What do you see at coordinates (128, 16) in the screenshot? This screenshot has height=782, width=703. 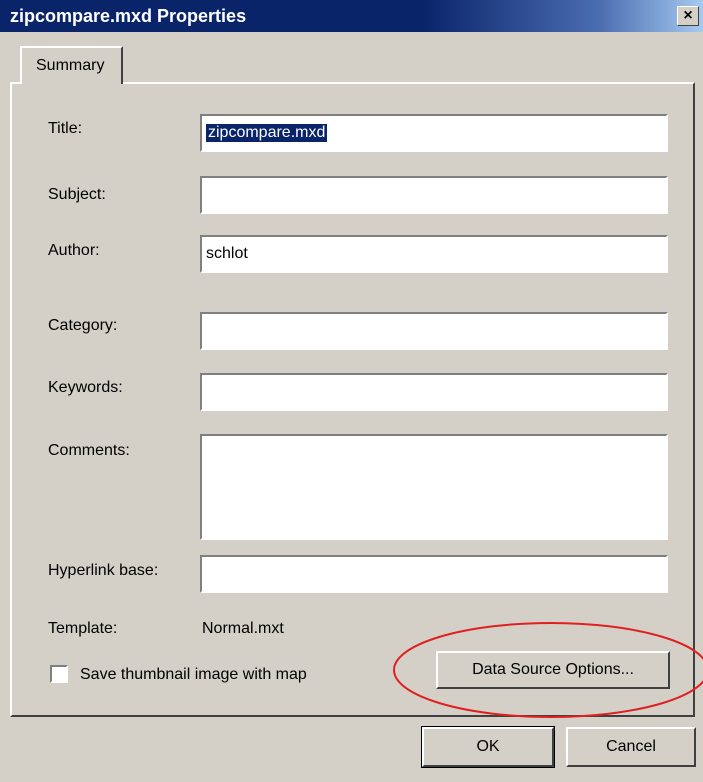 I see `dialog-title: zipcompare.mxd Properties` at bounding box center [128, 16].